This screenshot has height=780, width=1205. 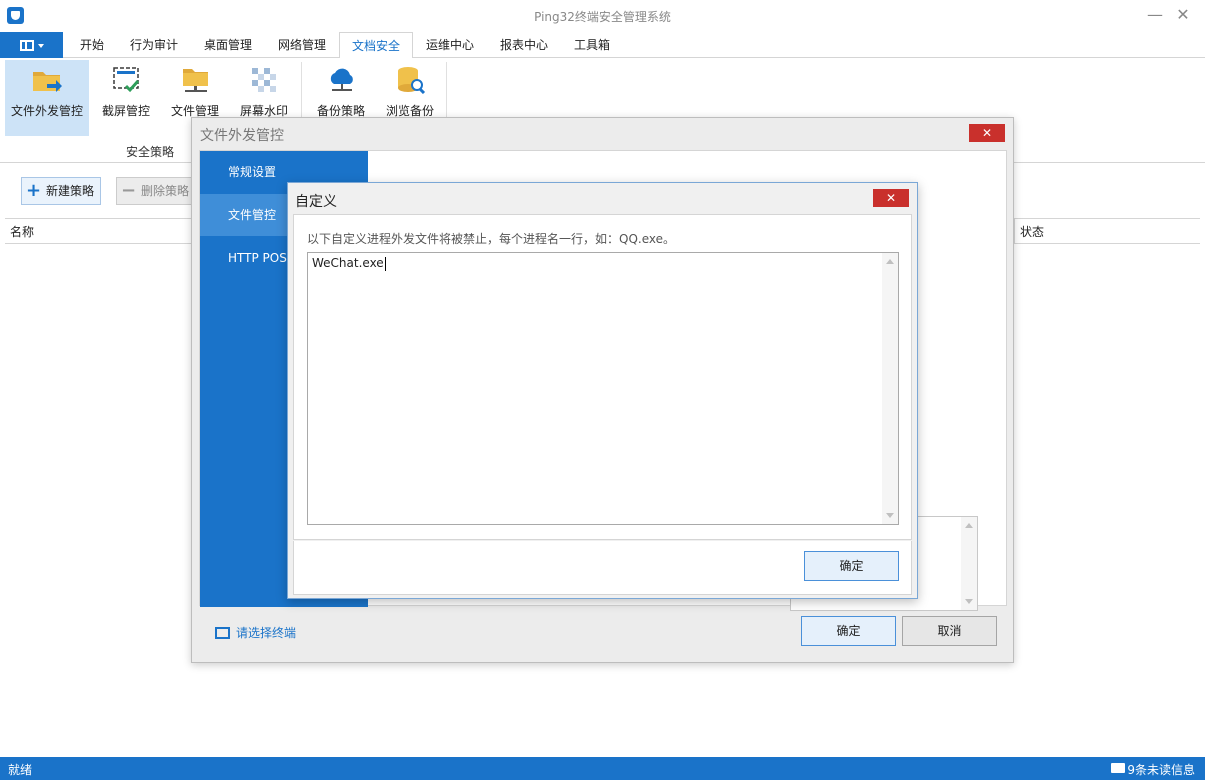 What do you see at coordinates (41, 46) in the screenshot?
I see `chevron-down-icon` at bounding box center [41, 46].